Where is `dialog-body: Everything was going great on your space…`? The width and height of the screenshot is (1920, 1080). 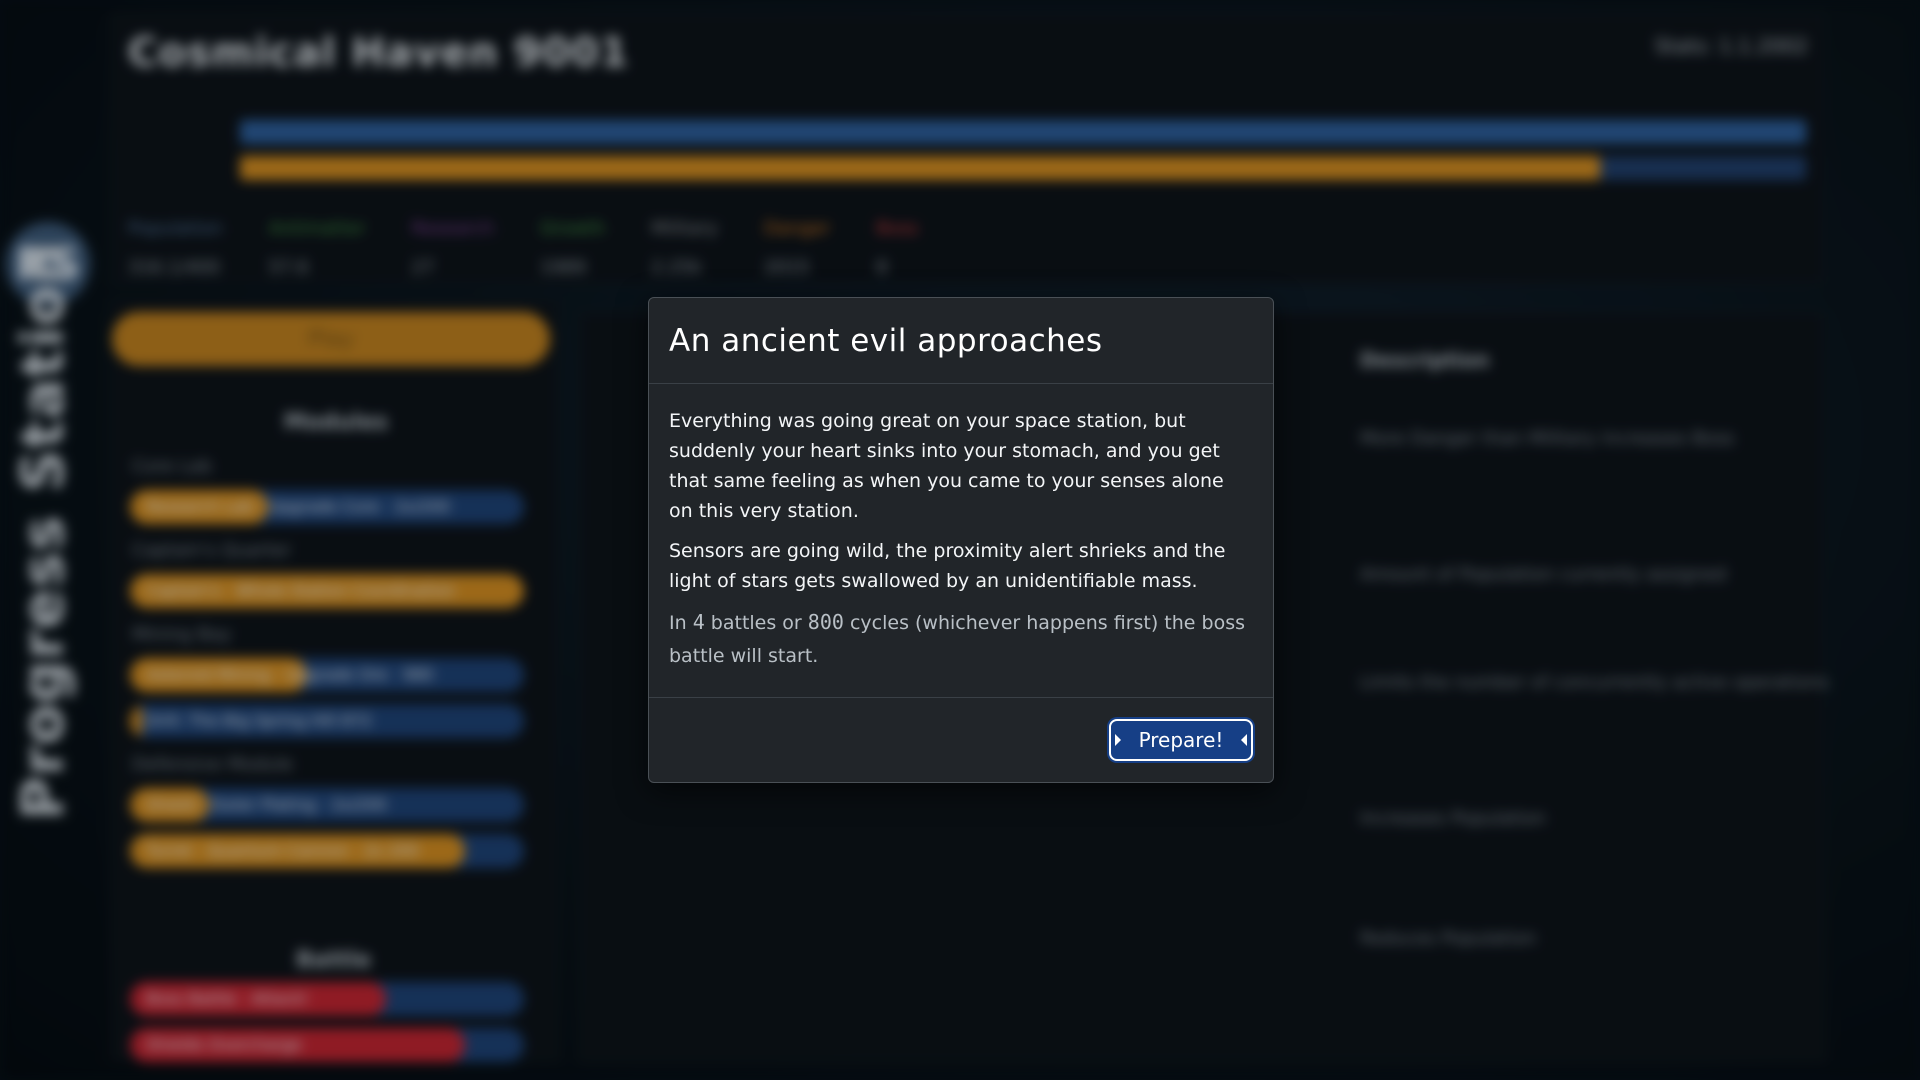 dialog-body: Everything was going great on your space… is located at coordinates (961, 541).